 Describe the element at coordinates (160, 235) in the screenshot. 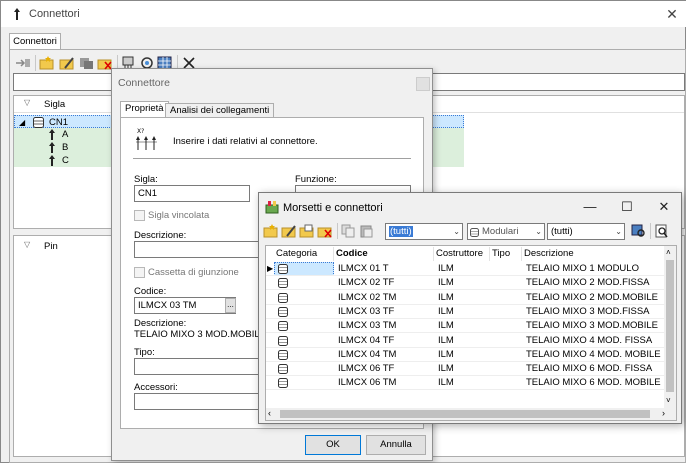

I see `descrizione-label: Descrizione:` at that location.